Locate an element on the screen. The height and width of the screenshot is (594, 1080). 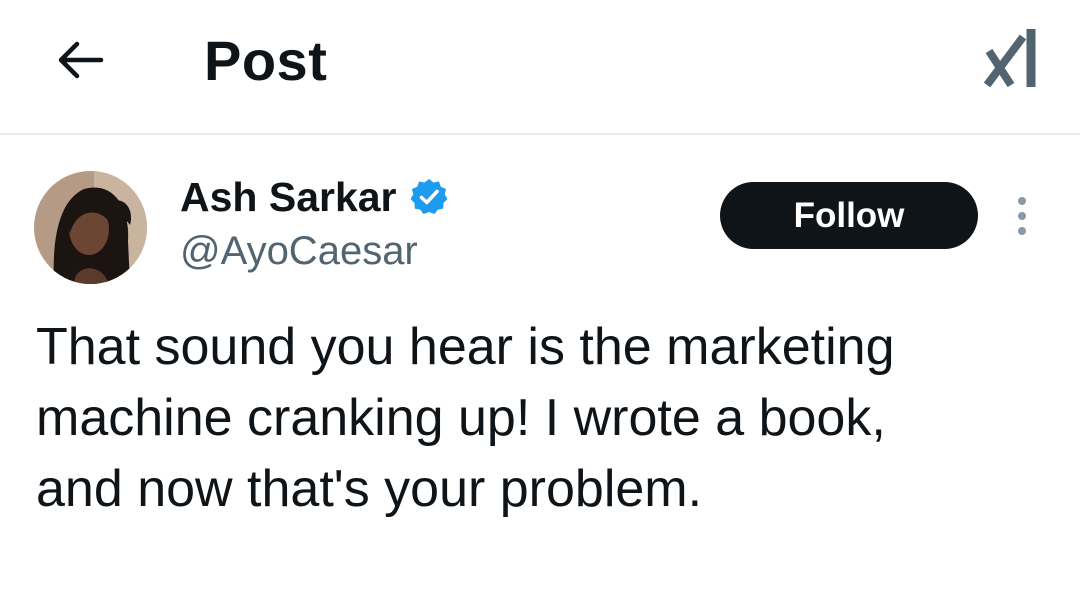
grok-button is located at coordinates (1012, 58).